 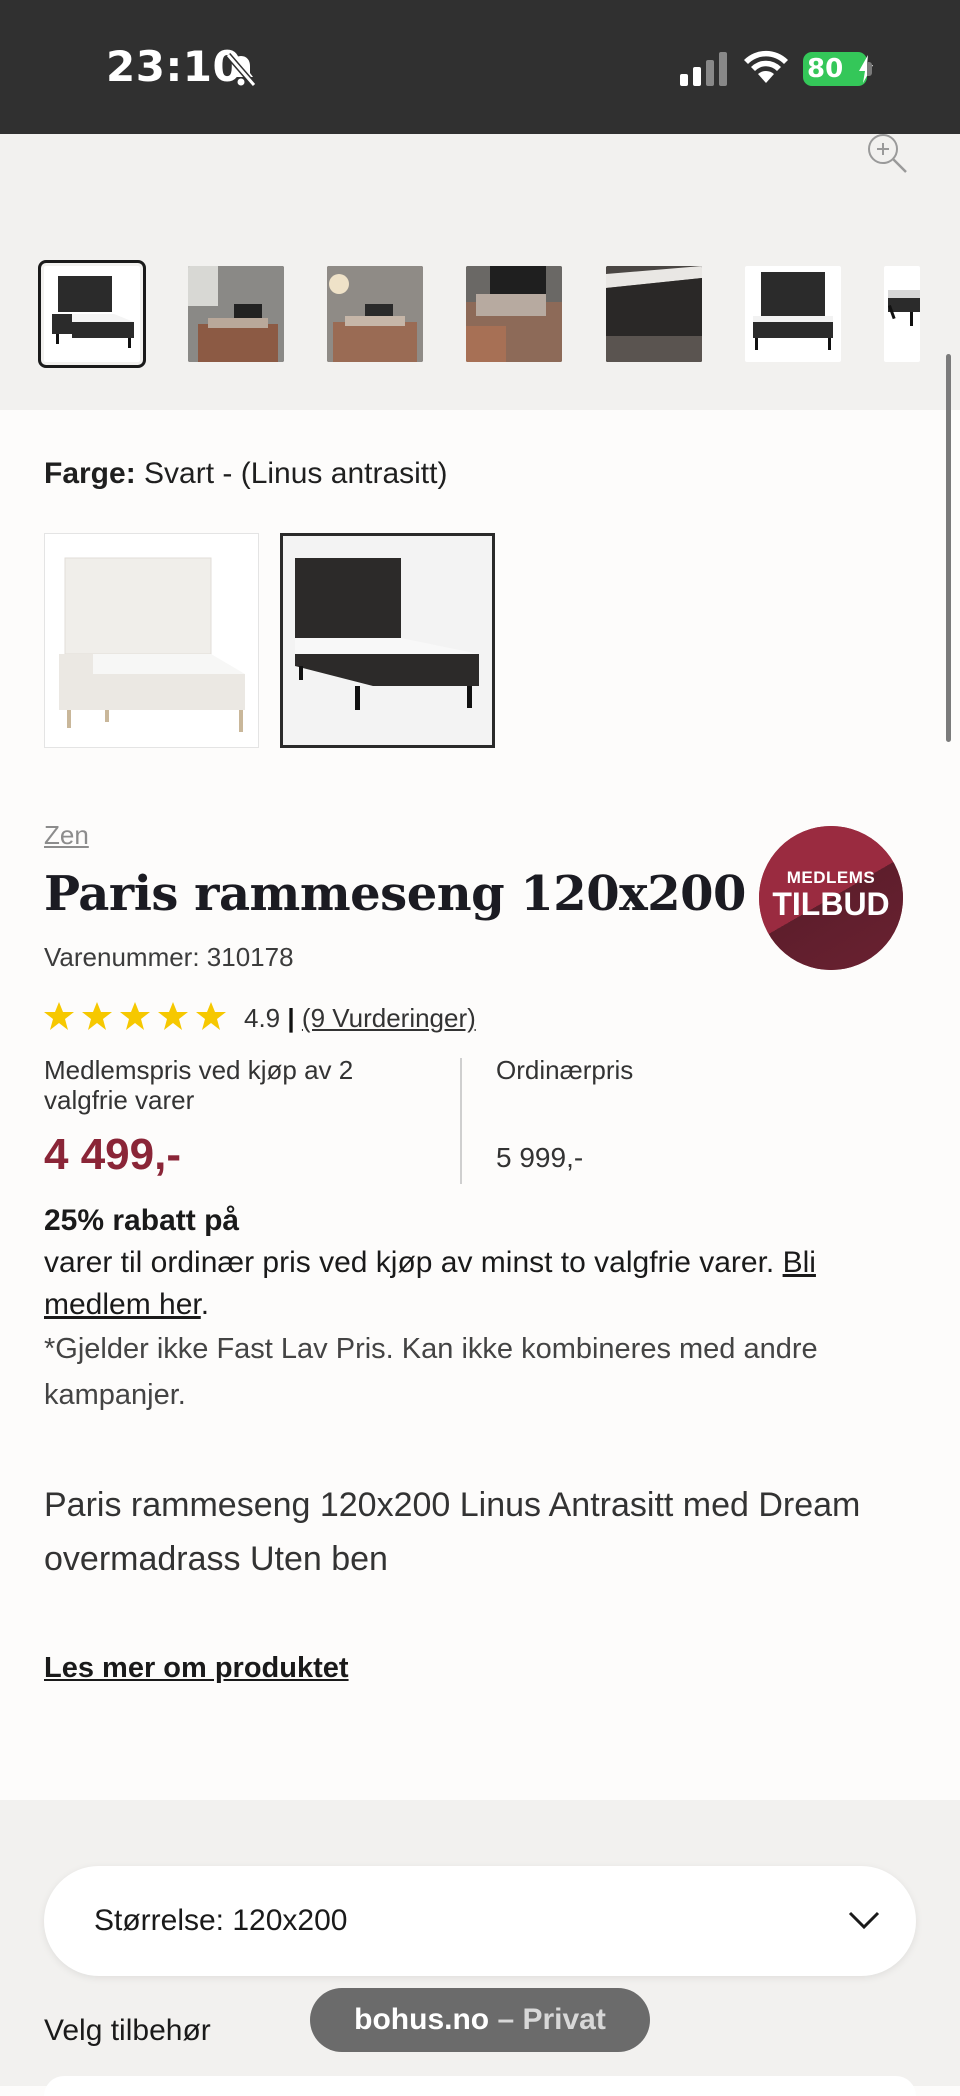 What do you see at coordinates (422, 2019) in the screenshot?
I see `browser-domain: bohus.no` at bounding box center [422, 2019].